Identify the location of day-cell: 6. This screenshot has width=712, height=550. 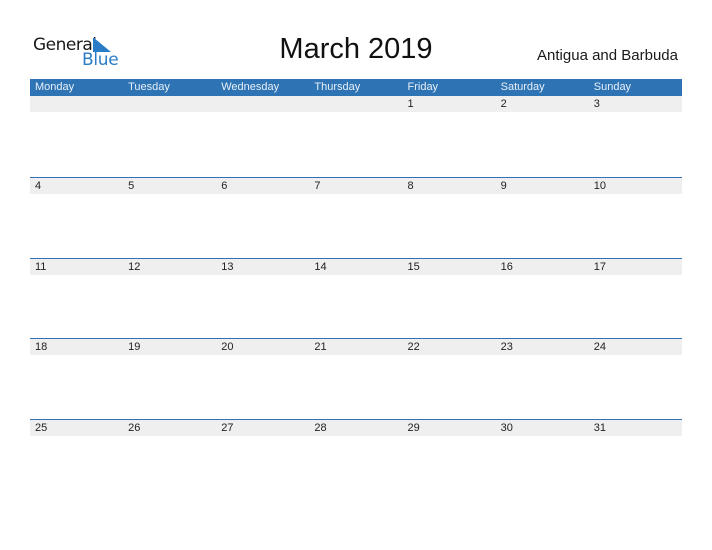
(224, 186).